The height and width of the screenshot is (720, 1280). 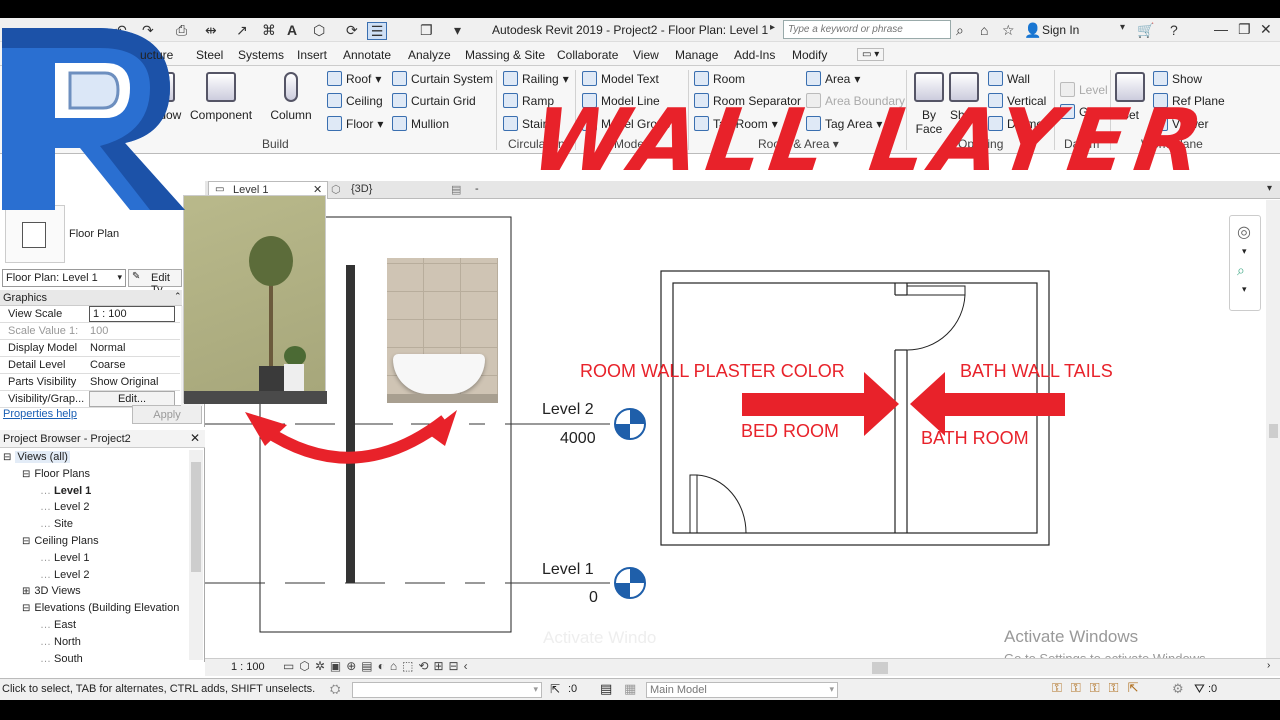 I want to click on horizontal-scroll-thumb, so click(x=880, y=668).